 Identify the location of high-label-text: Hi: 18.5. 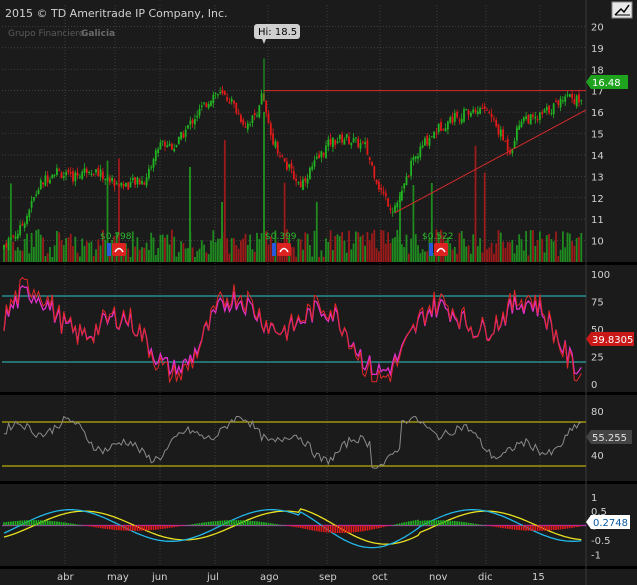
(277, 32).